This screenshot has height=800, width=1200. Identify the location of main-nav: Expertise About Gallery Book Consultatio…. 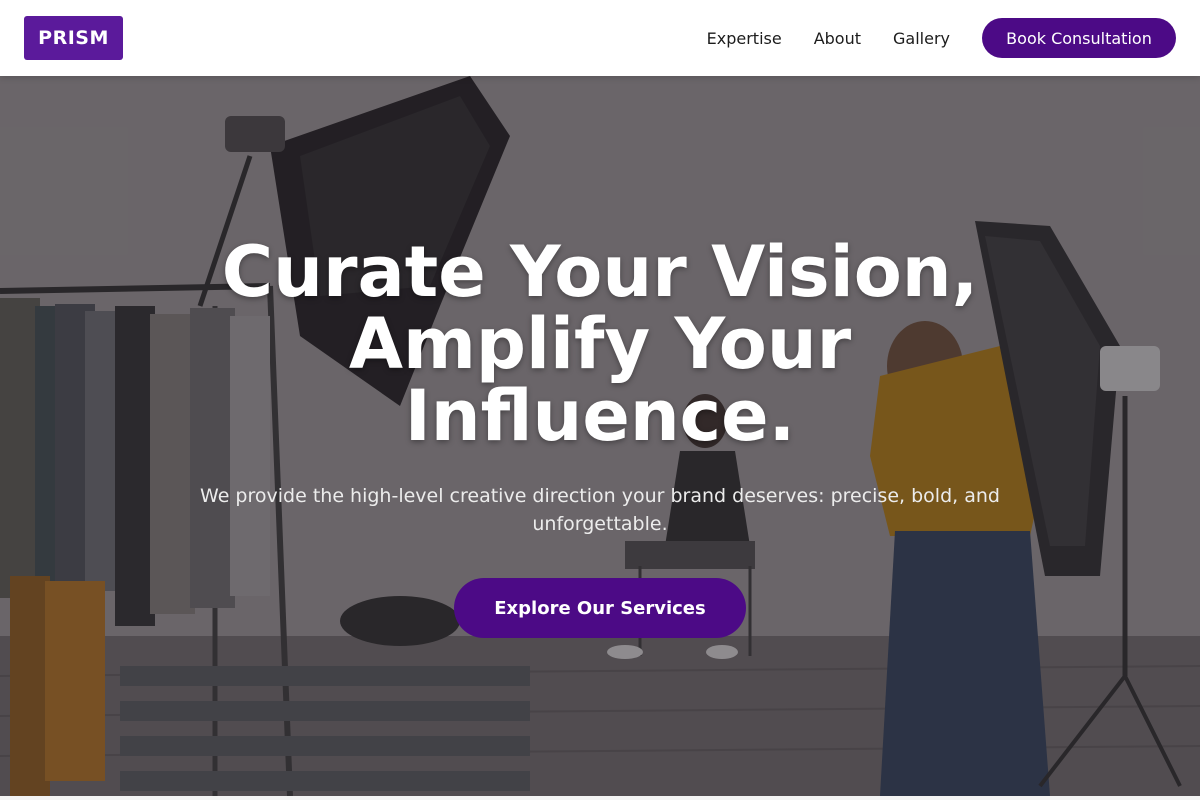
(941, 38).